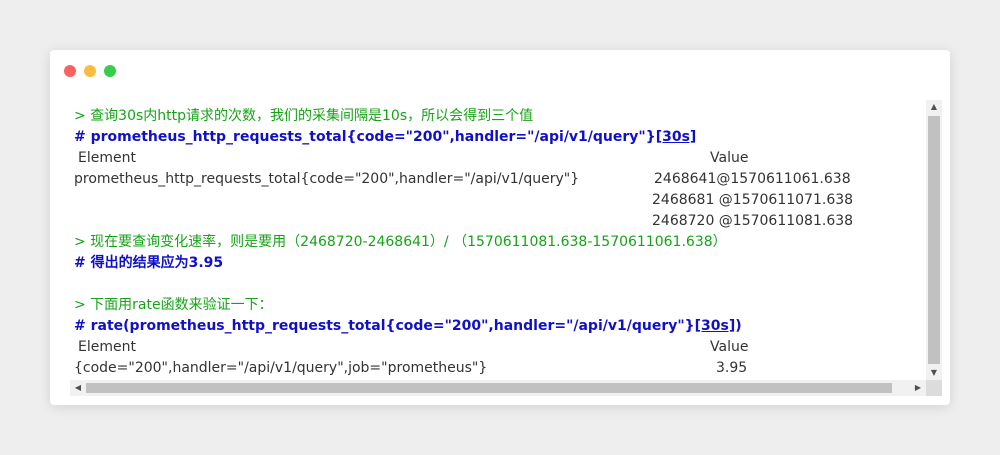 The image size is (1000, 455). Describe the element at coordinates (934, 373) in the screenshot. I see `scroll-down-icon: ▼` at that location.